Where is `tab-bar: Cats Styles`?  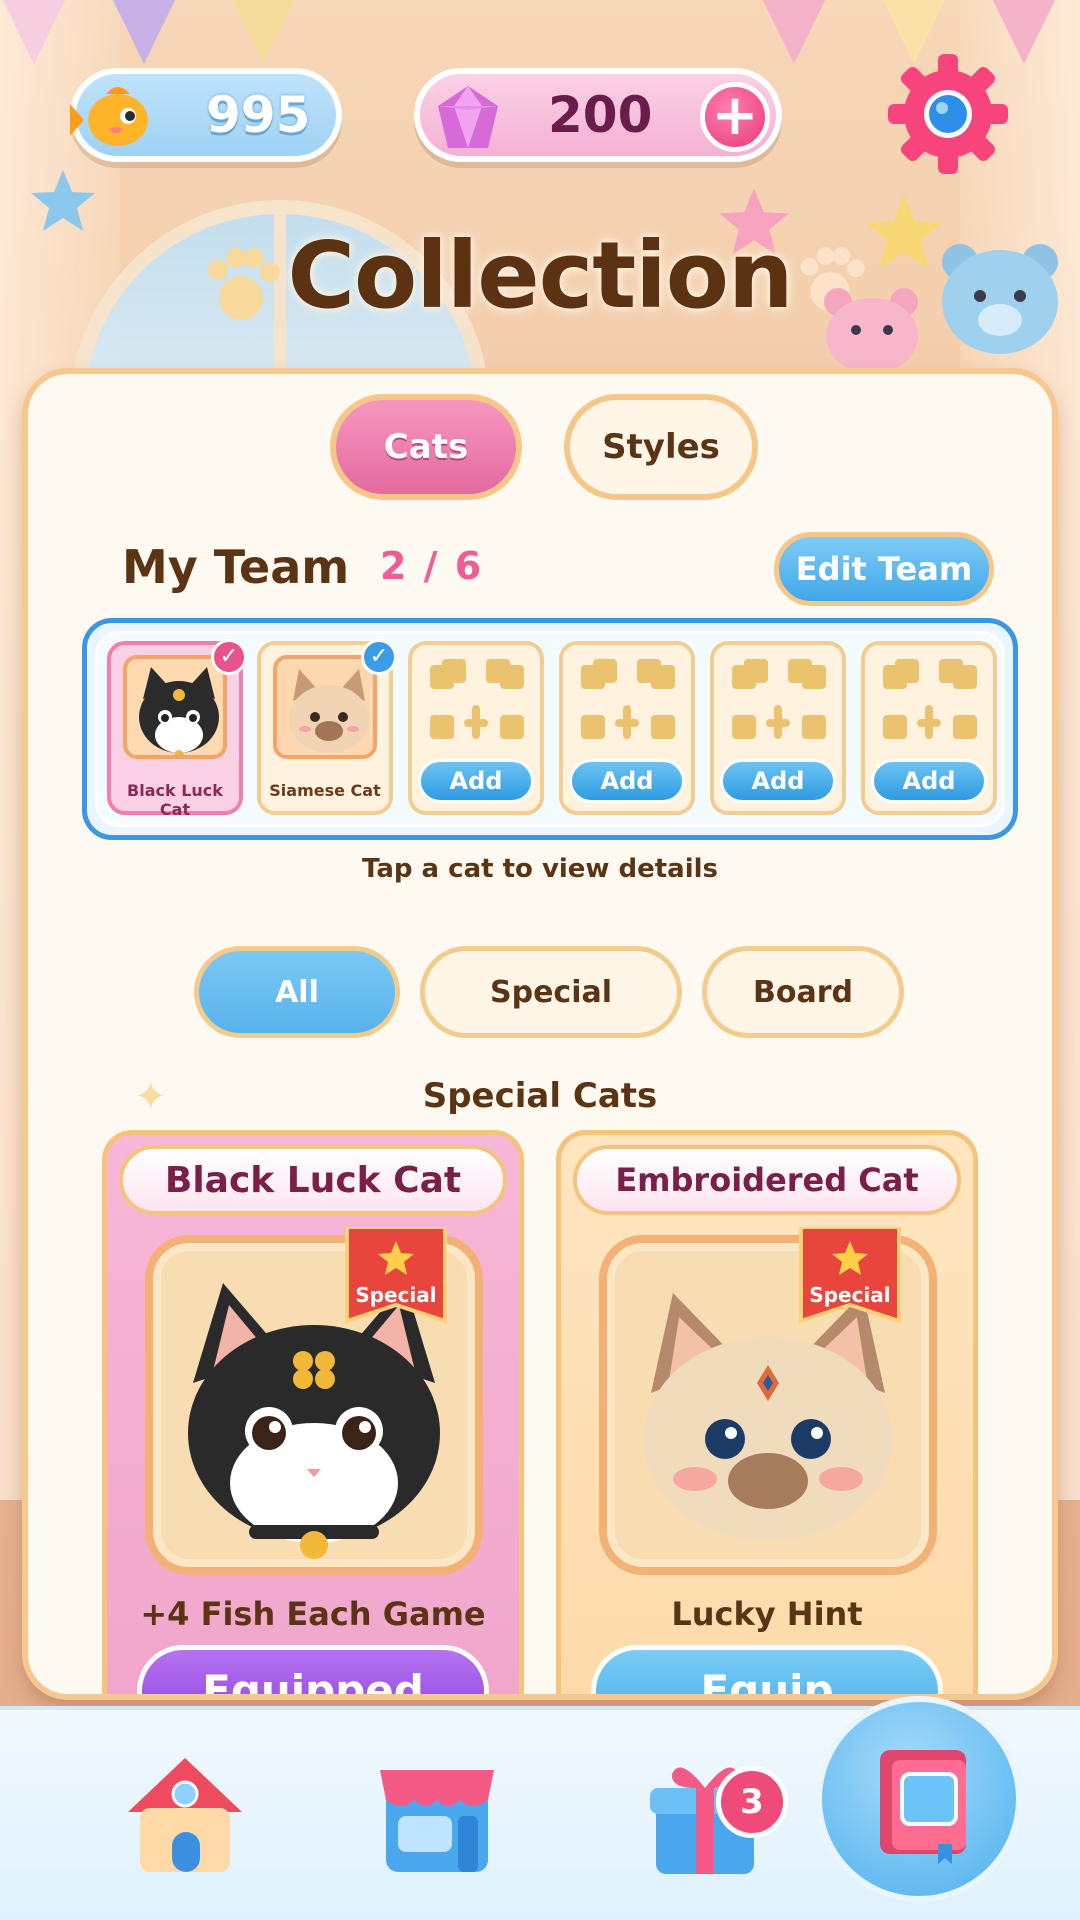
tab-bar: Cats Styles is located at coordinates (540, 449).